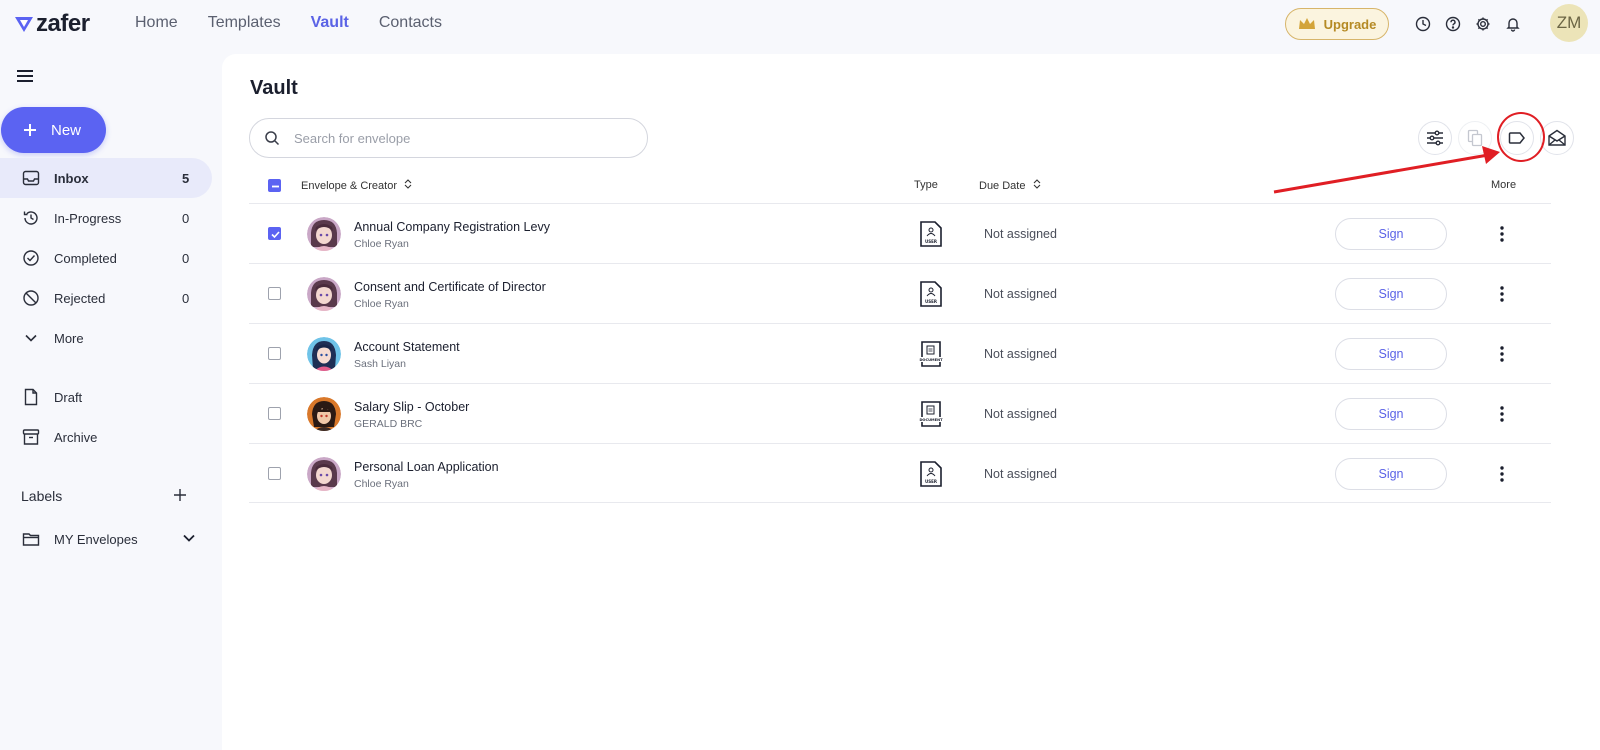  Describe the element at coordinates (454, 138) in the screenshot. I see `search-input` at that location.